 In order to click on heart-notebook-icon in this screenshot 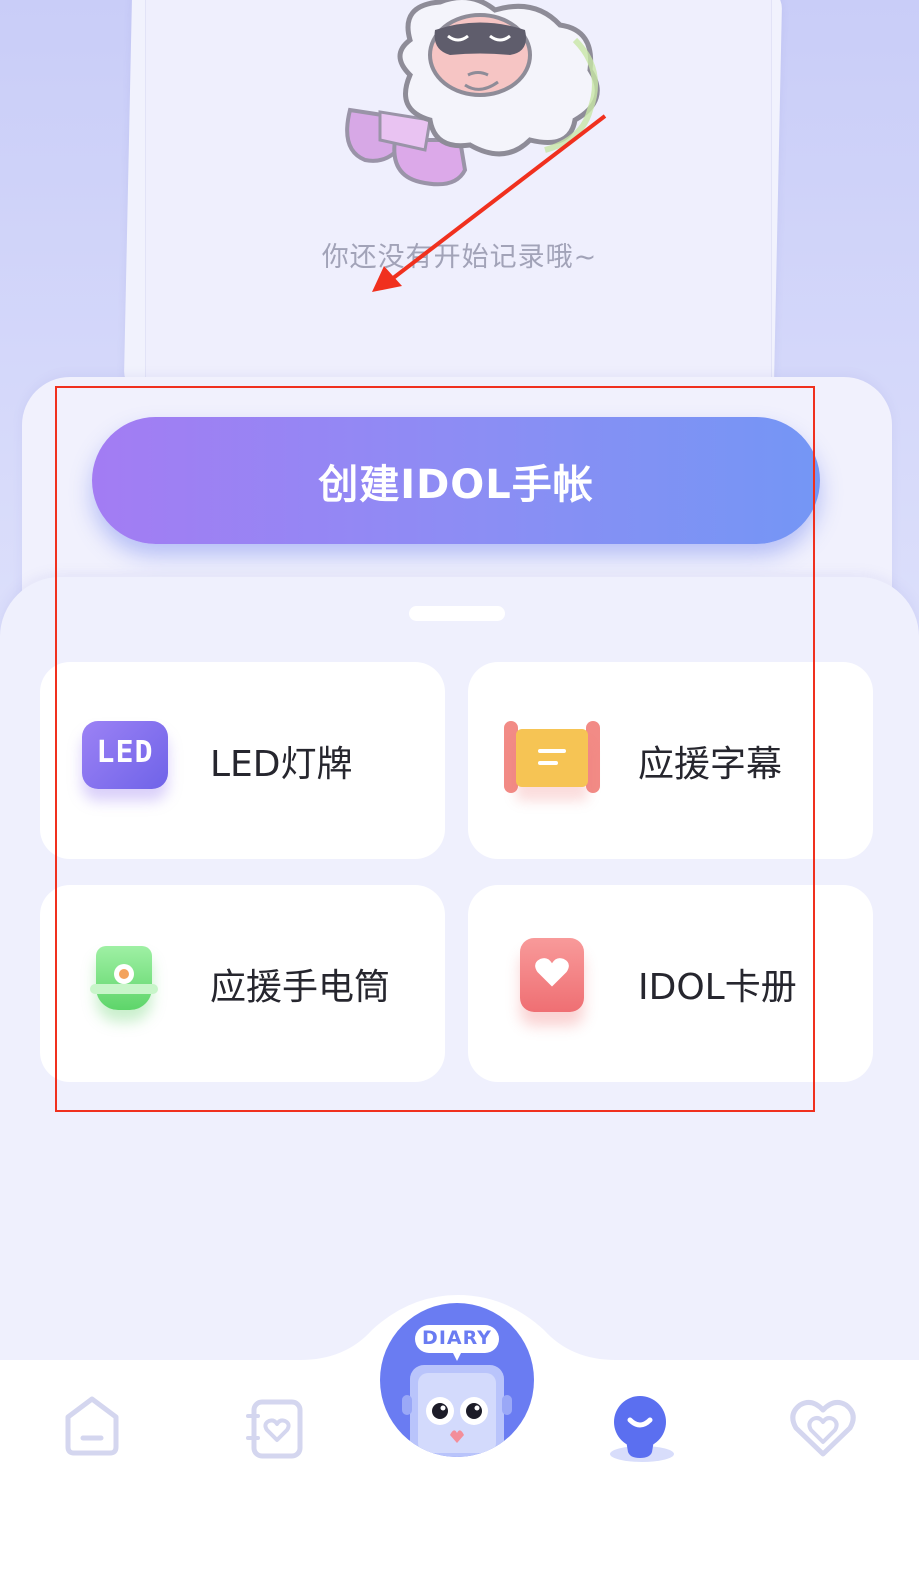, I will do `click(276, 1429)`.